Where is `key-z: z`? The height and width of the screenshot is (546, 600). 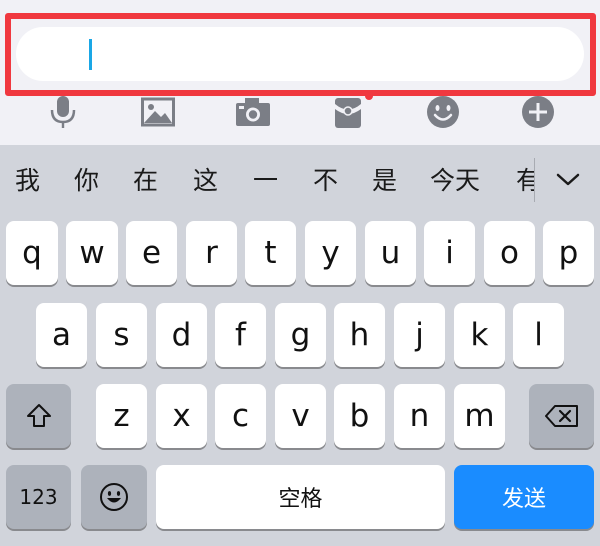
key-z: z is located at coordinates (121, 416).